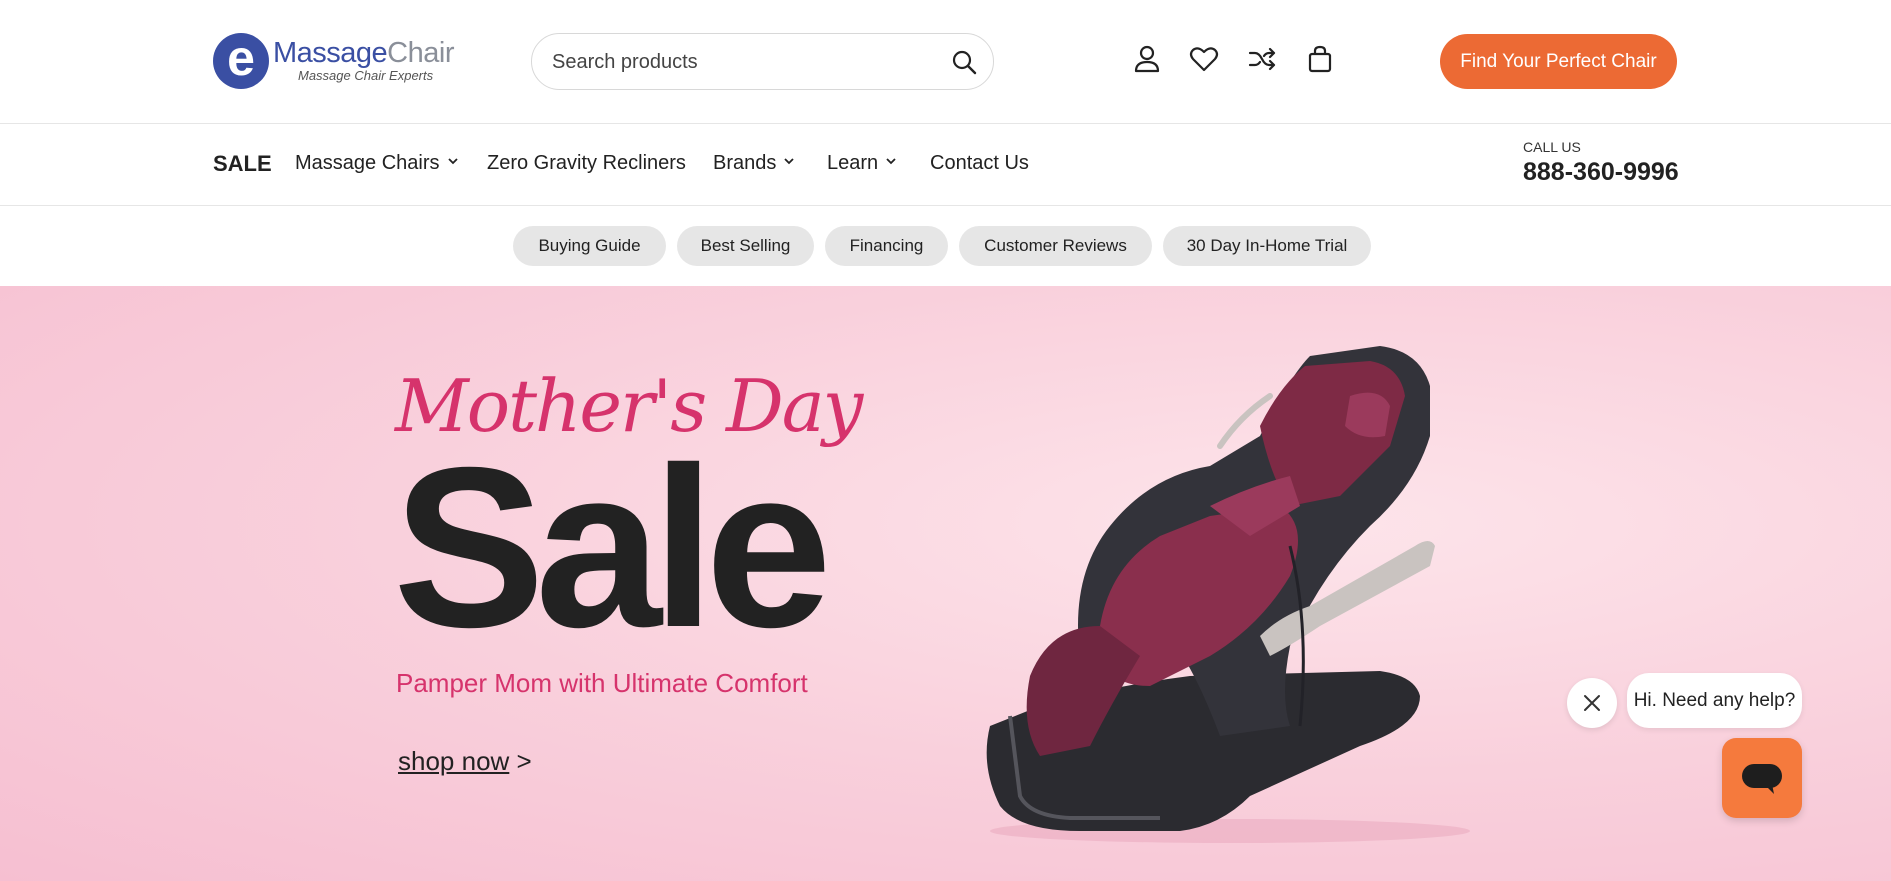 The width and height of the screenshot is (1891, 881). What do you see at coordinates (1320, 59) in the screenshot?
I see `cart-icon` at bounding box center [1320, 59].